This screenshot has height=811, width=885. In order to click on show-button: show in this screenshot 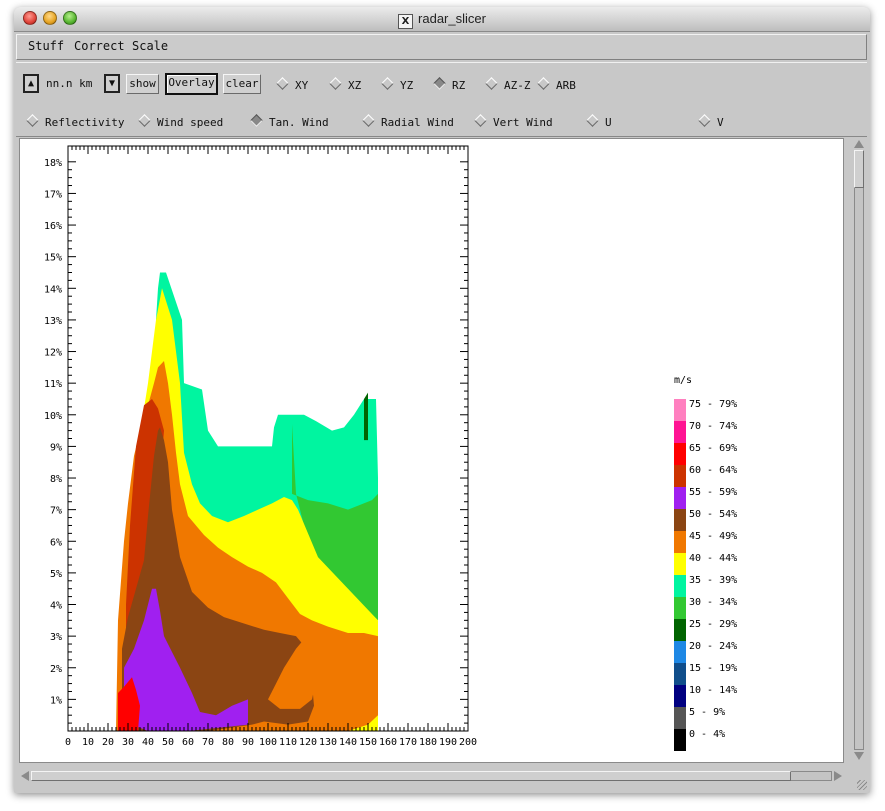, I will do `click(142, 84)`.